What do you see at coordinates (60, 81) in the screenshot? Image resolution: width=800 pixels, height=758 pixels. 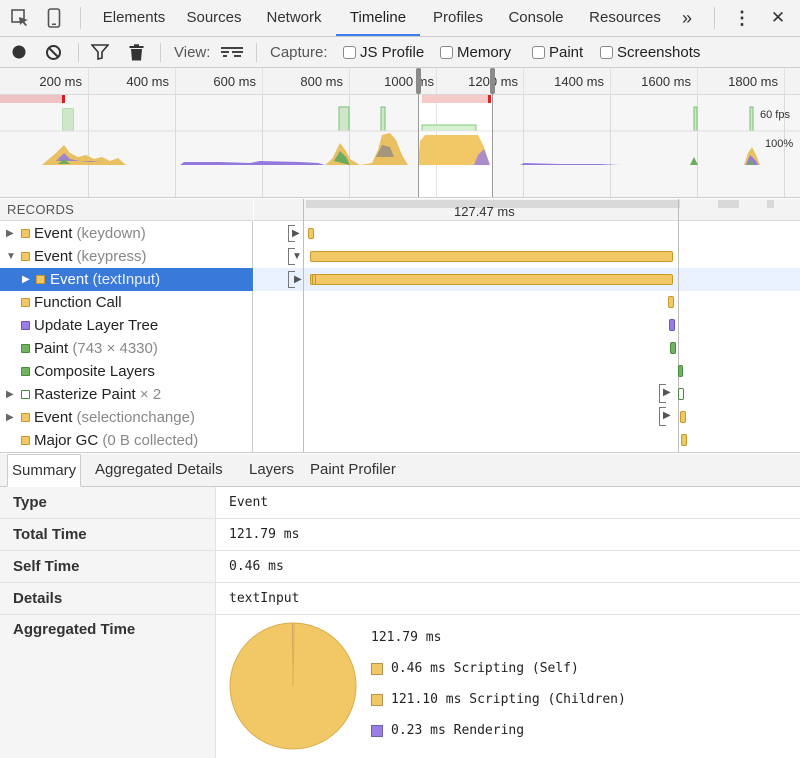 I see `overview-tick: 200 ms` at bounding box center [60, 81].